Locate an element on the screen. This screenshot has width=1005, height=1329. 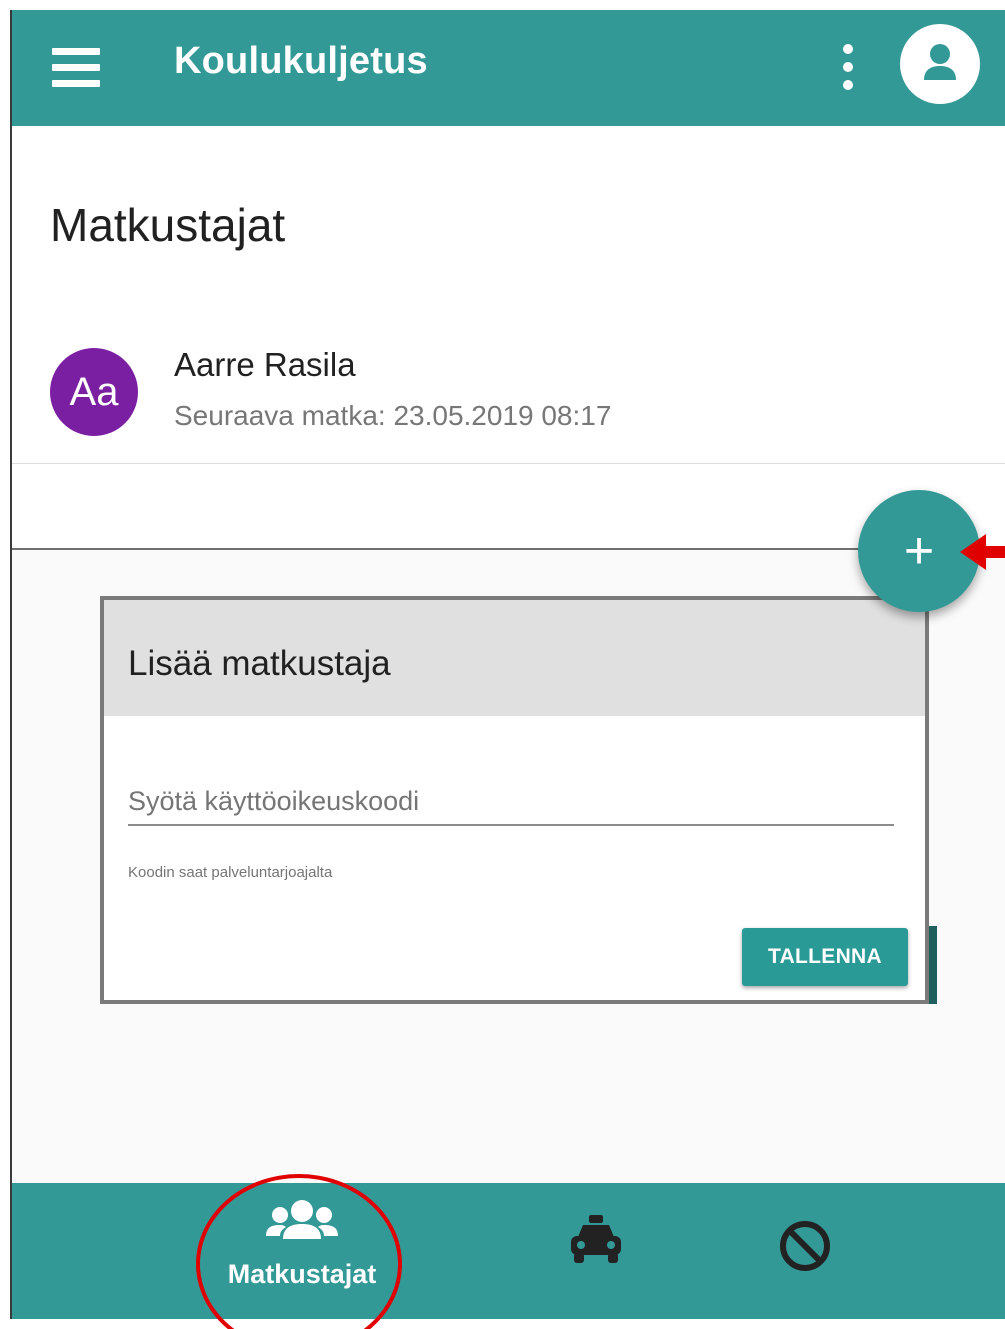
nav-item-block is located at coordinates (805, 1246).